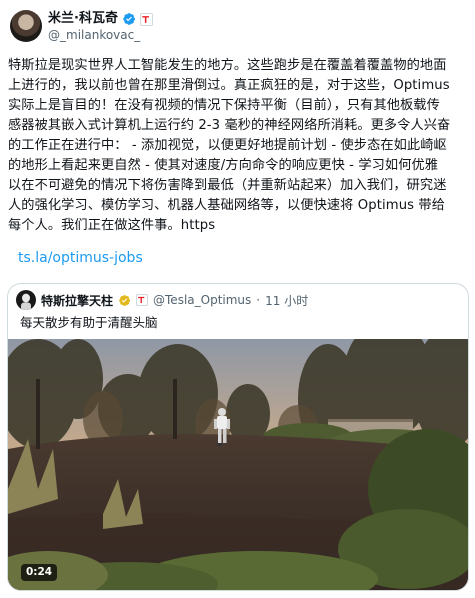 The image size is (475, 598). I want to click on post-link: ts.la/optimus-jobs, so click(80, 258).